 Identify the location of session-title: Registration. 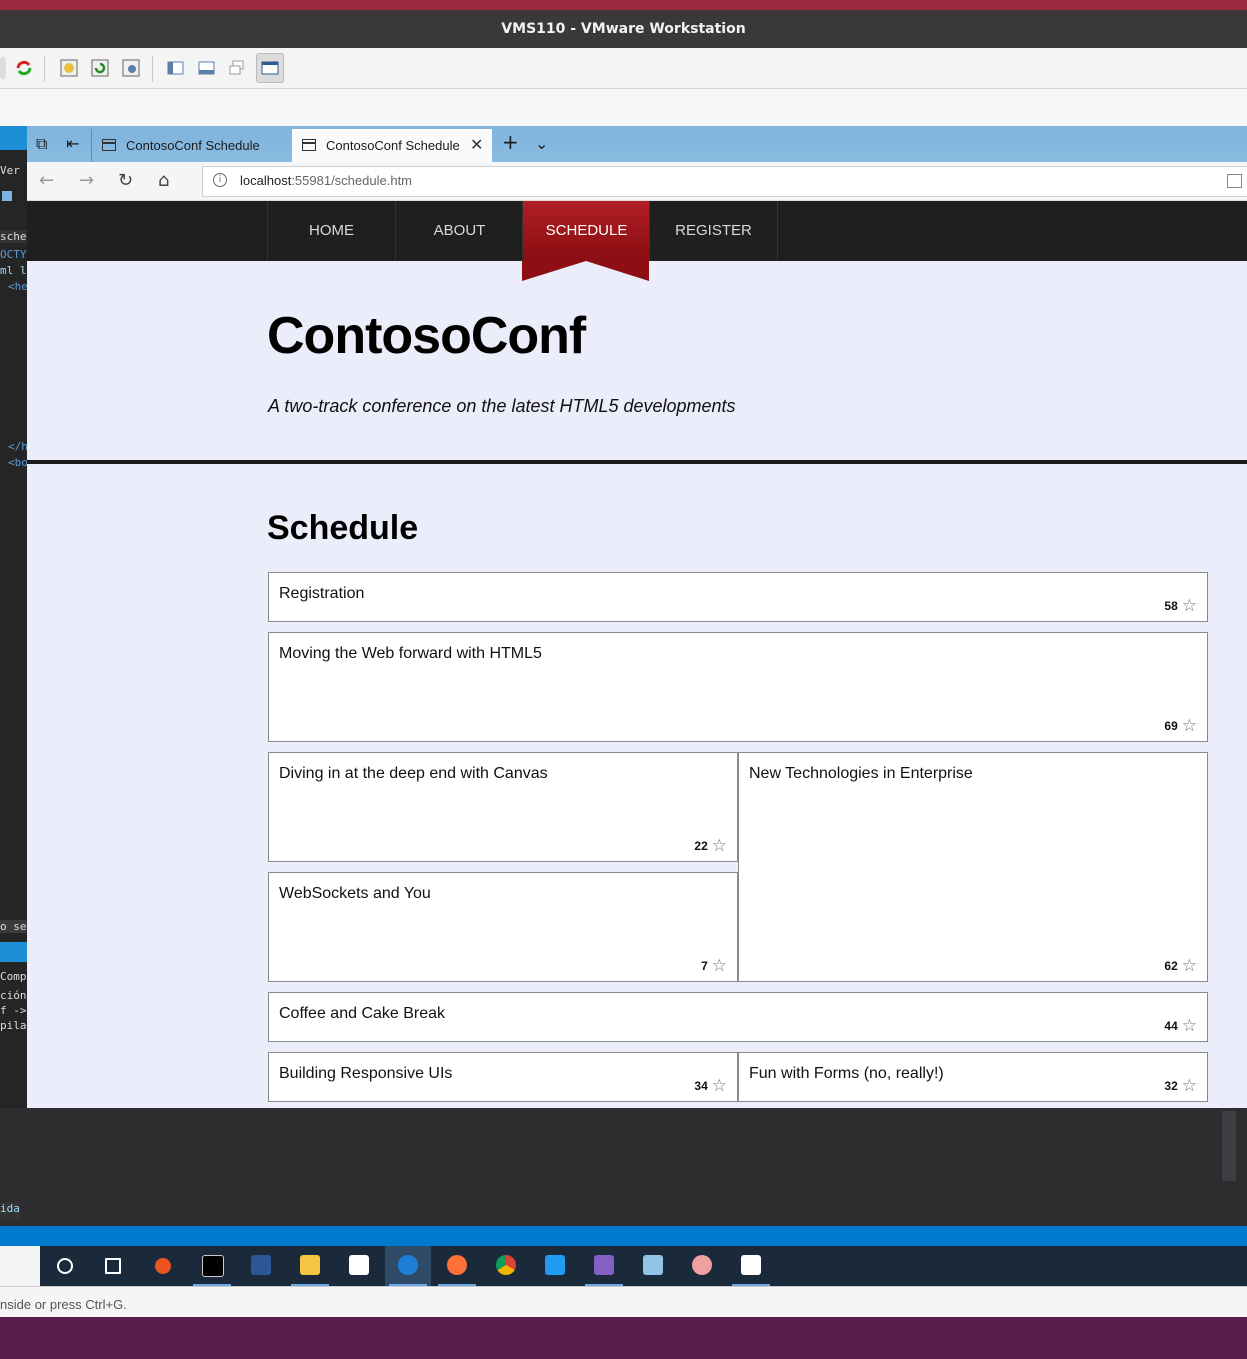
(322, 593).